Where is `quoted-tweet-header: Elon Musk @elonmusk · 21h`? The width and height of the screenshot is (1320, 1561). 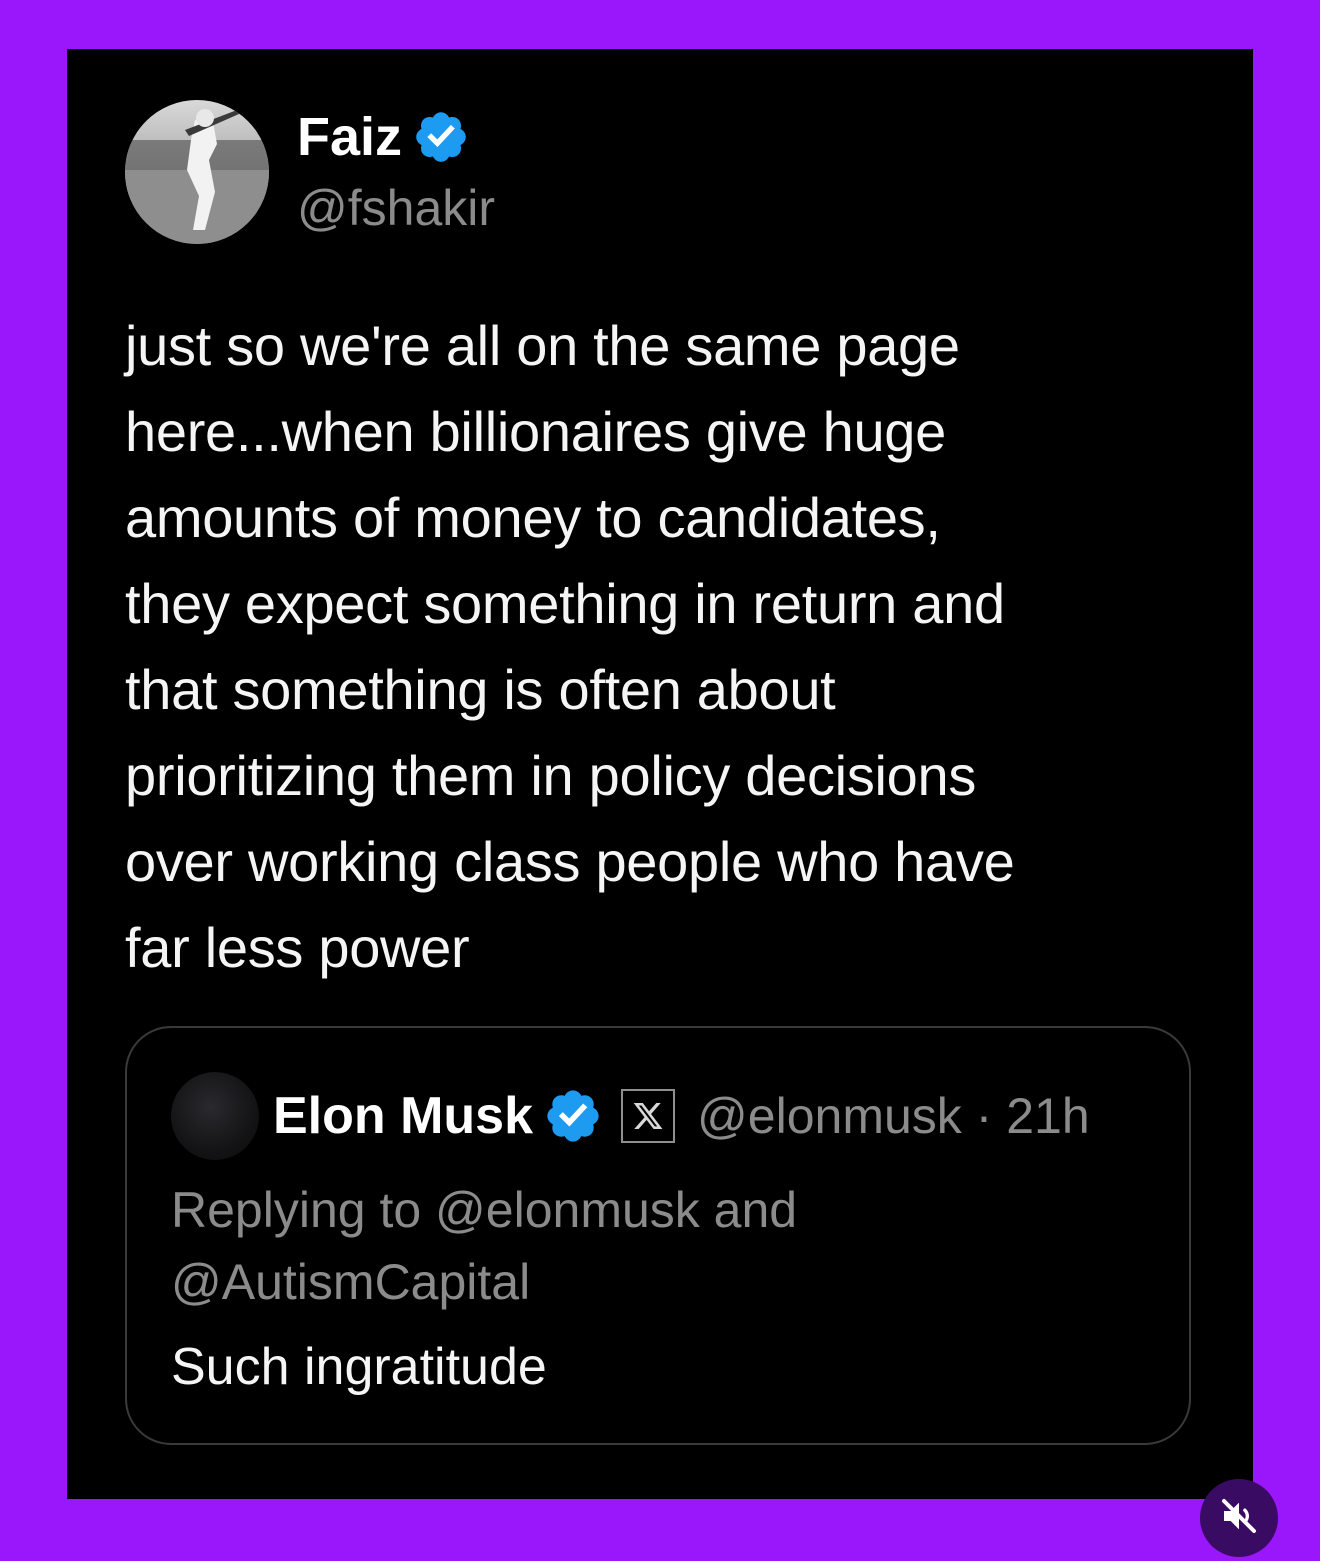
quoted-tweet-header: Elon Musk @elonmusk · 21h is located at coordinates (681, 1116).